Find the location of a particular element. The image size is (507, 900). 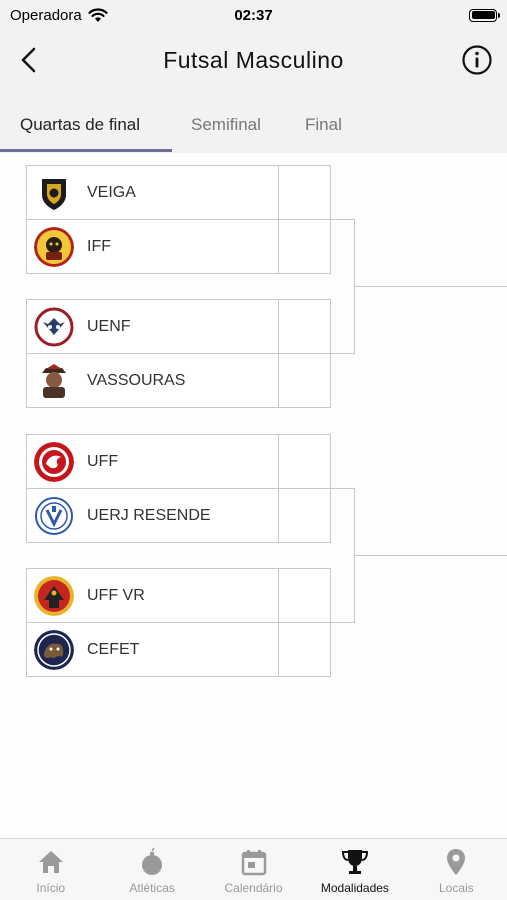

team-row-uenf: UENF is located at coordinates (178, 326).